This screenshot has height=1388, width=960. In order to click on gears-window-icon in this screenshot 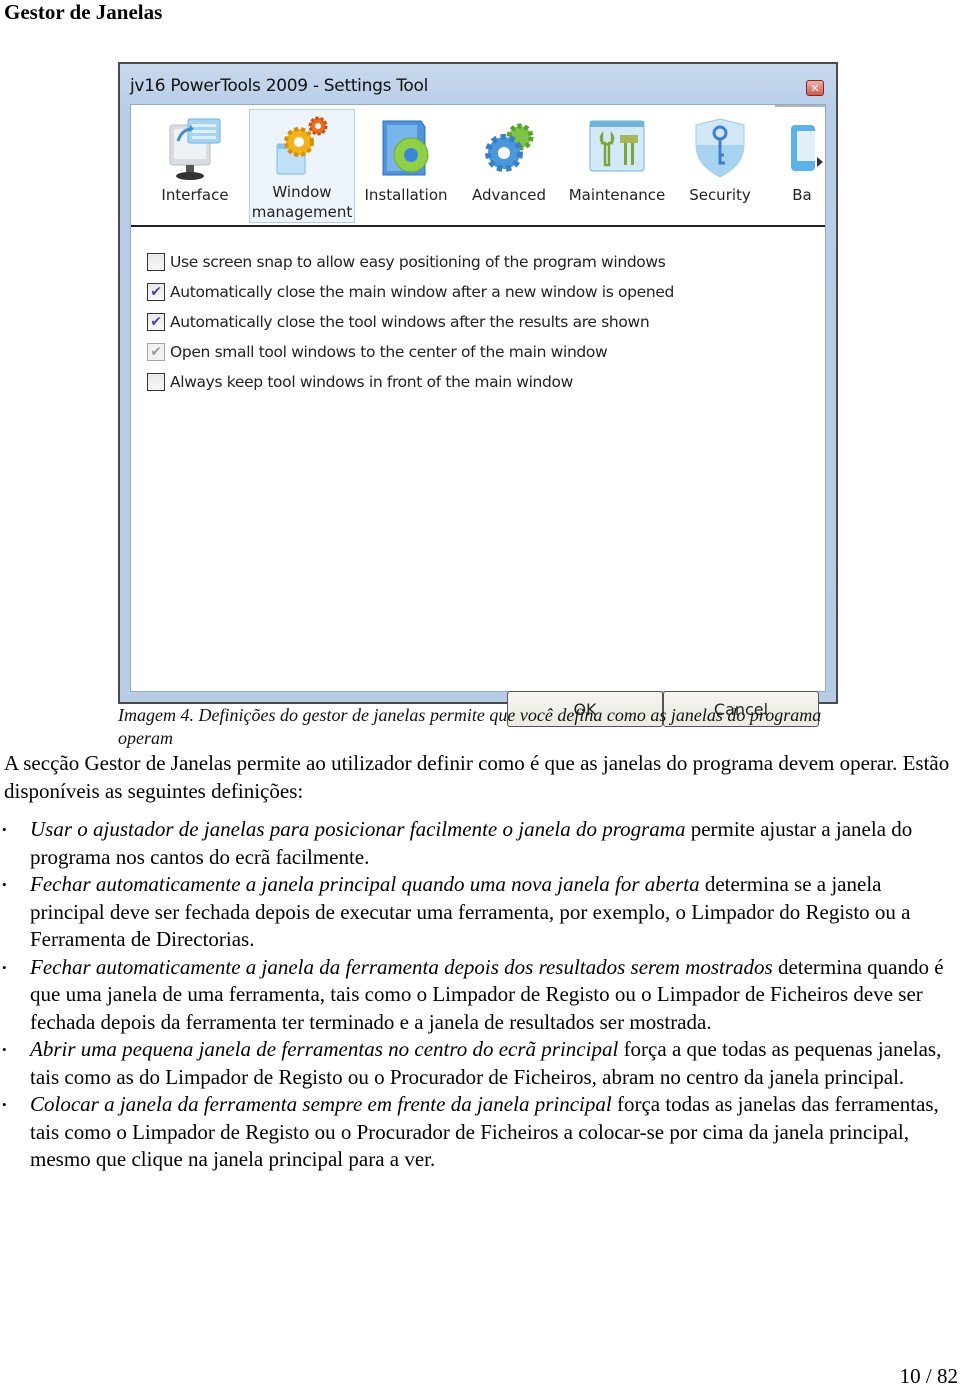, I will do `click(302, 147)`.